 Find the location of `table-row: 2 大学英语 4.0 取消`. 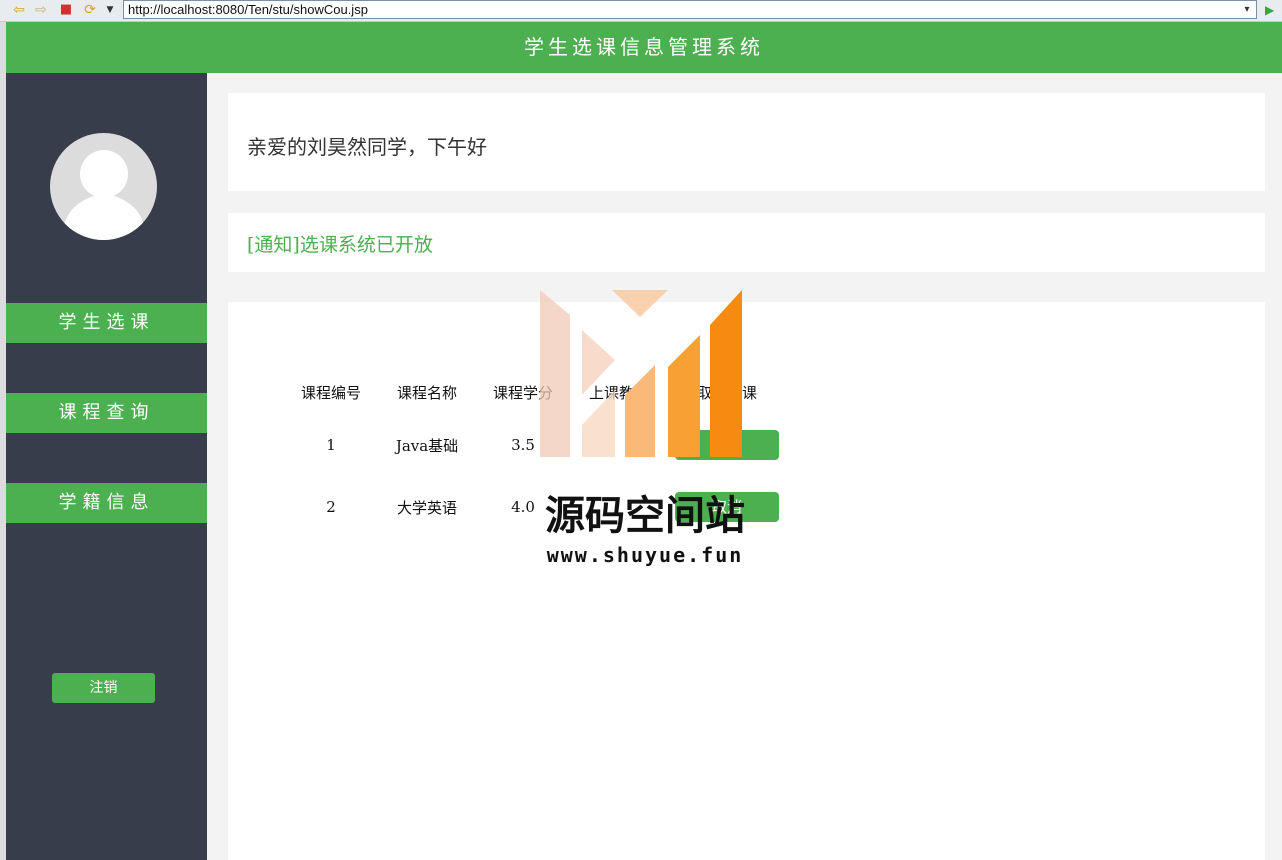

table-row: 2 大学英语 4.0 取消 is located at coordinates (535, 507).